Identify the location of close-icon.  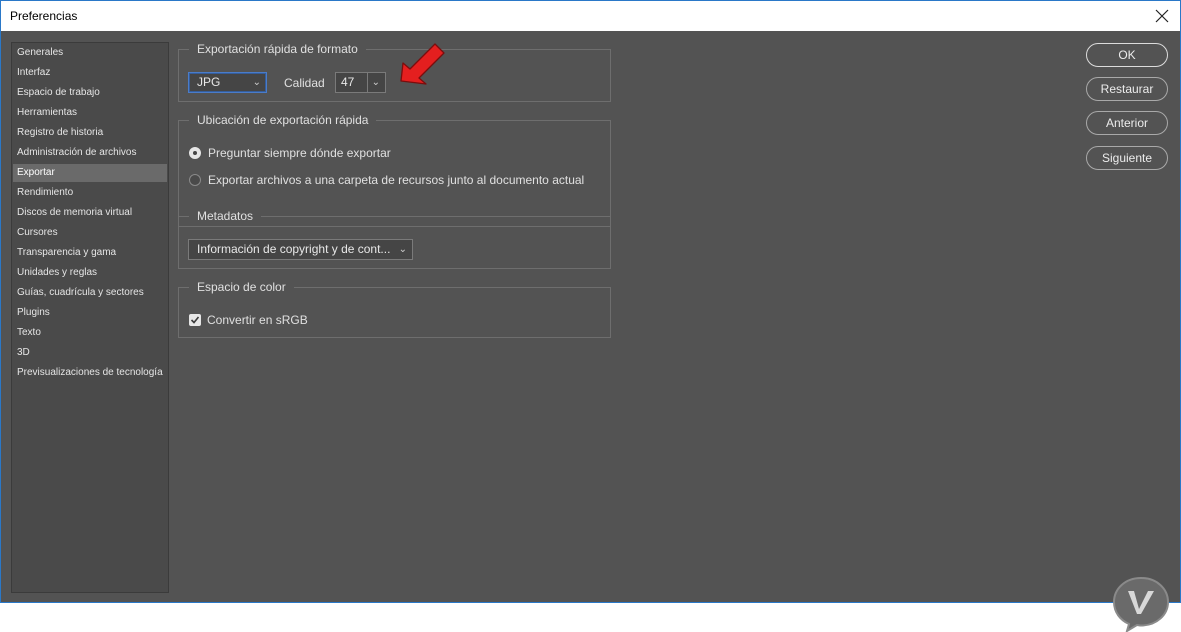
(1162, 16).